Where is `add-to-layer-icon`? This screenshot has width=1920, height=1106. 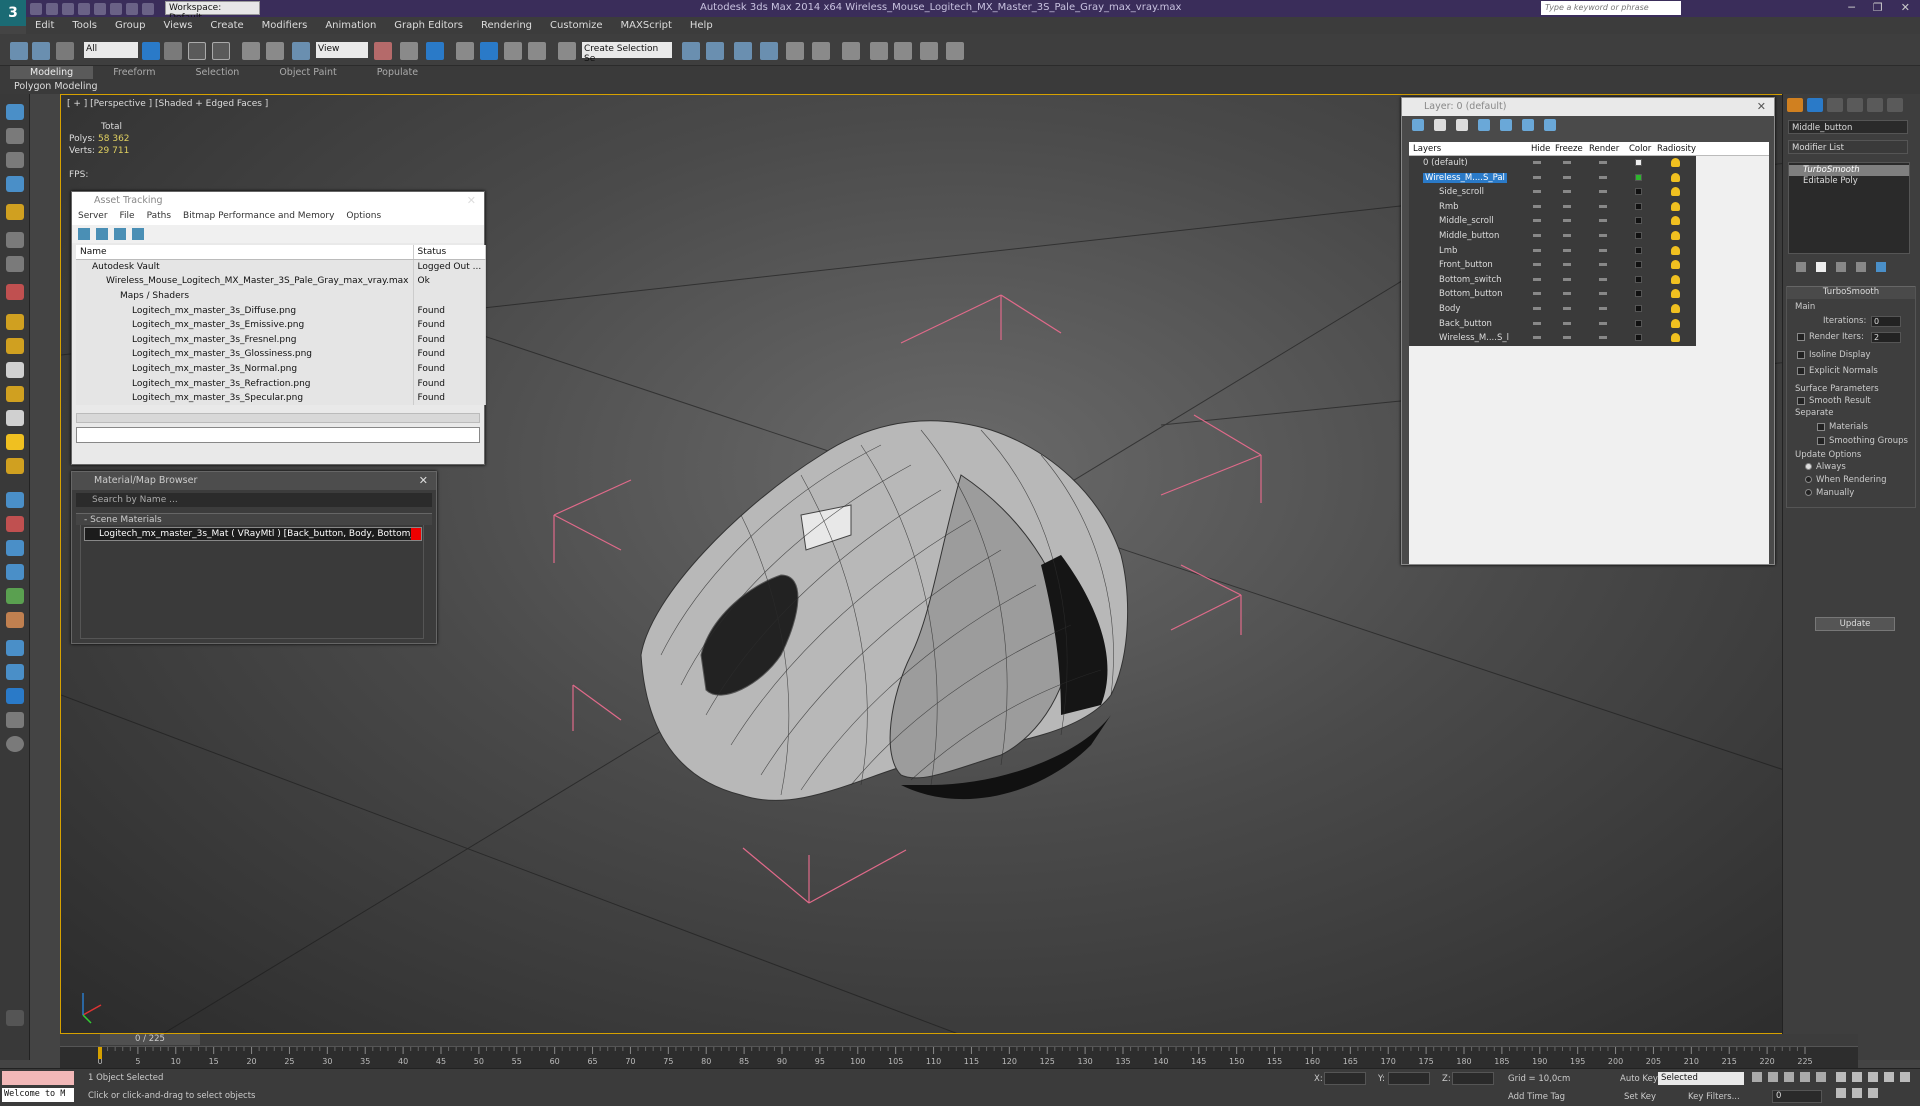 add-to-layer-icon is located at coordinates (1462, 125).